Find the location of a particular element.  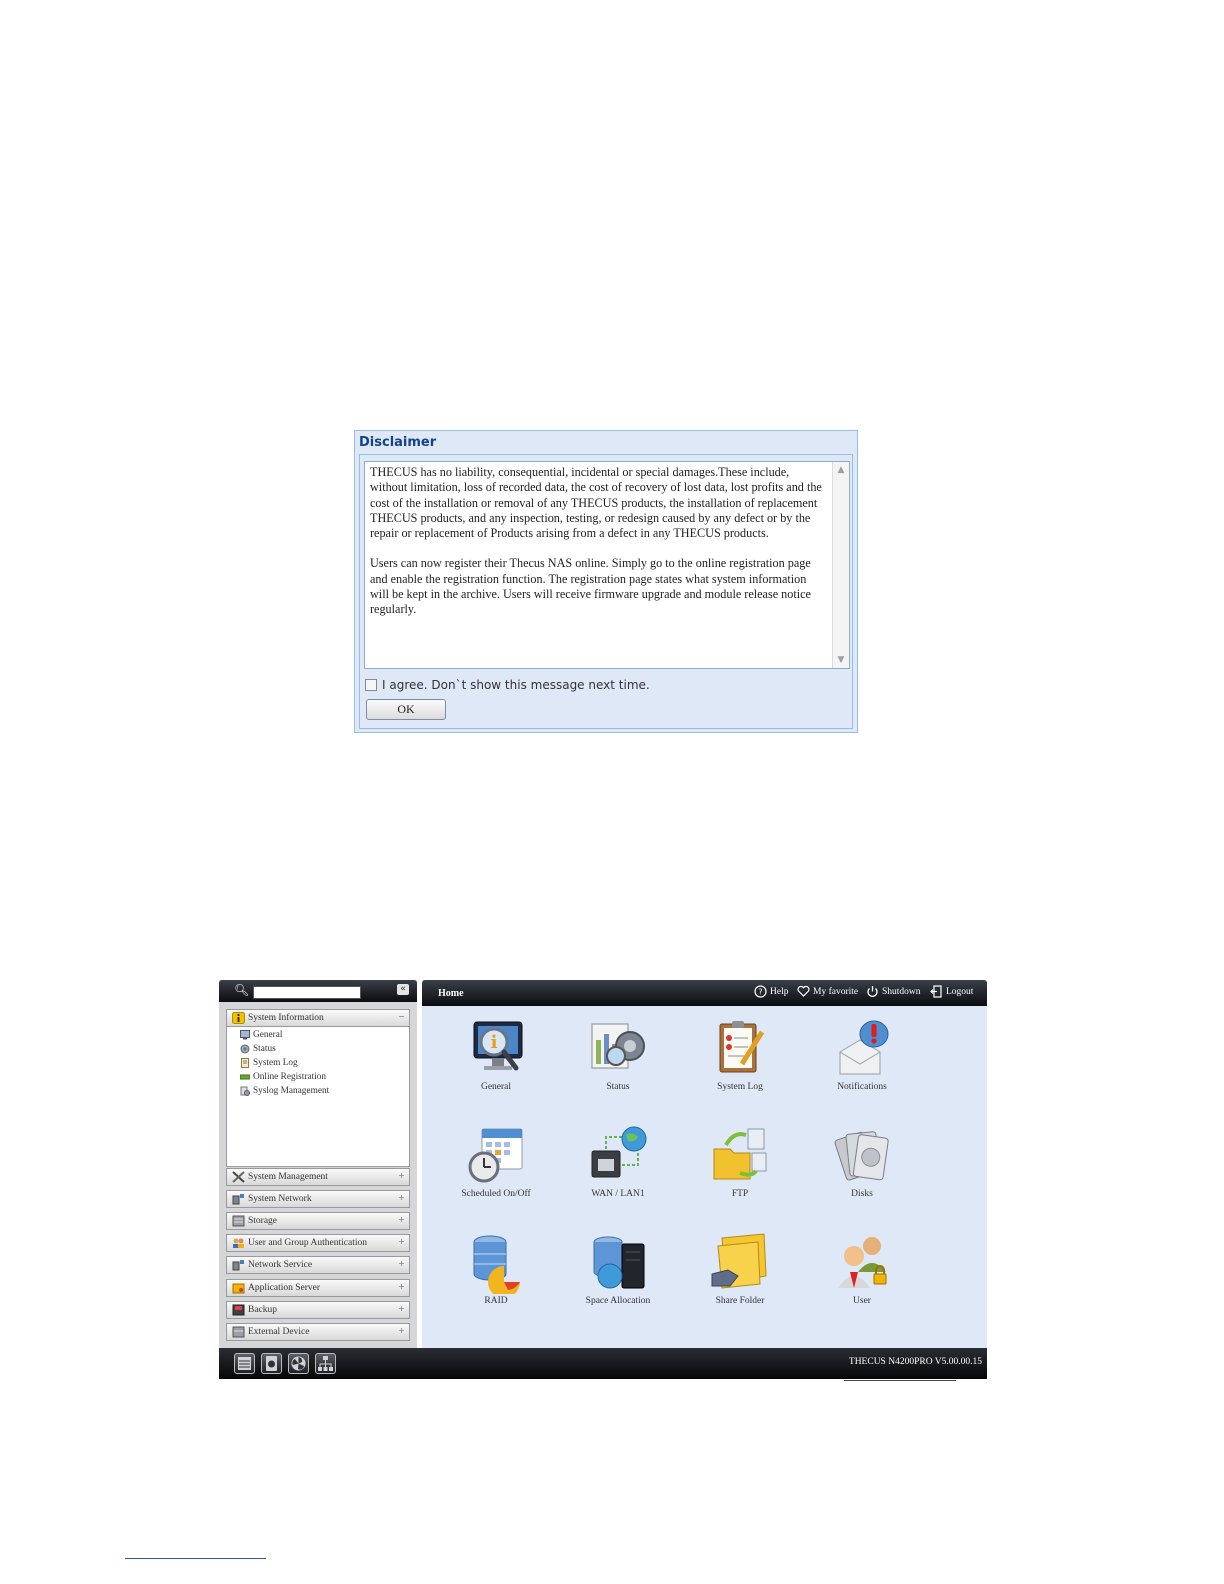

app-scheduled-on-off: Scheduled On/Off is located at coordinates (496, 1161).